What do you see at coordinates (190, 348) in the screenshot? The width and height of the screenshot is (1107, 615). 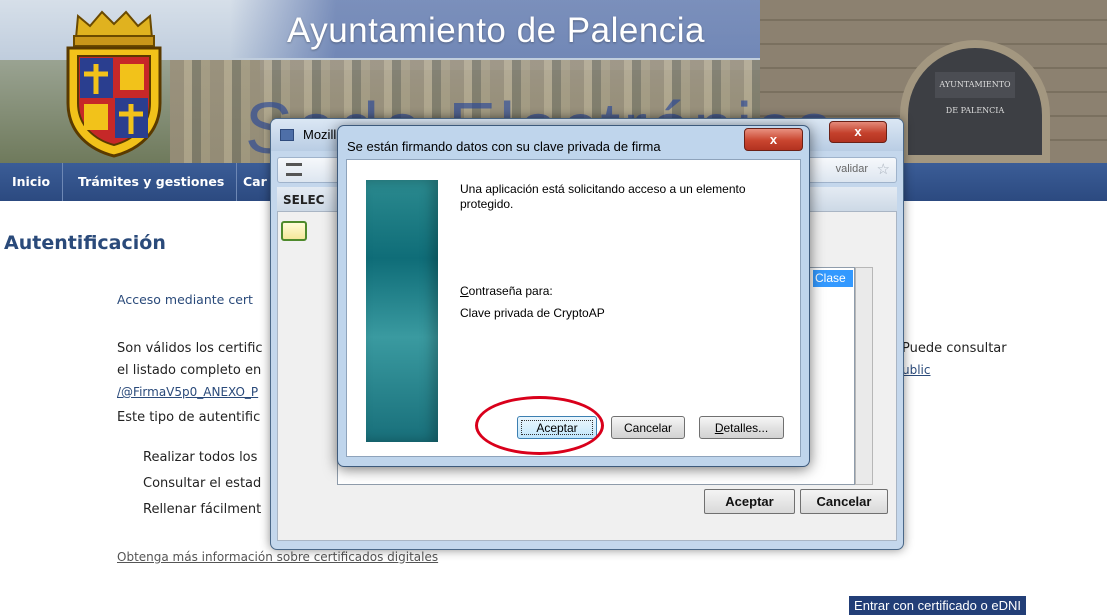 I see `paragraph-line-1-start: Son válidos los certific` at bounding box center [190, 348].